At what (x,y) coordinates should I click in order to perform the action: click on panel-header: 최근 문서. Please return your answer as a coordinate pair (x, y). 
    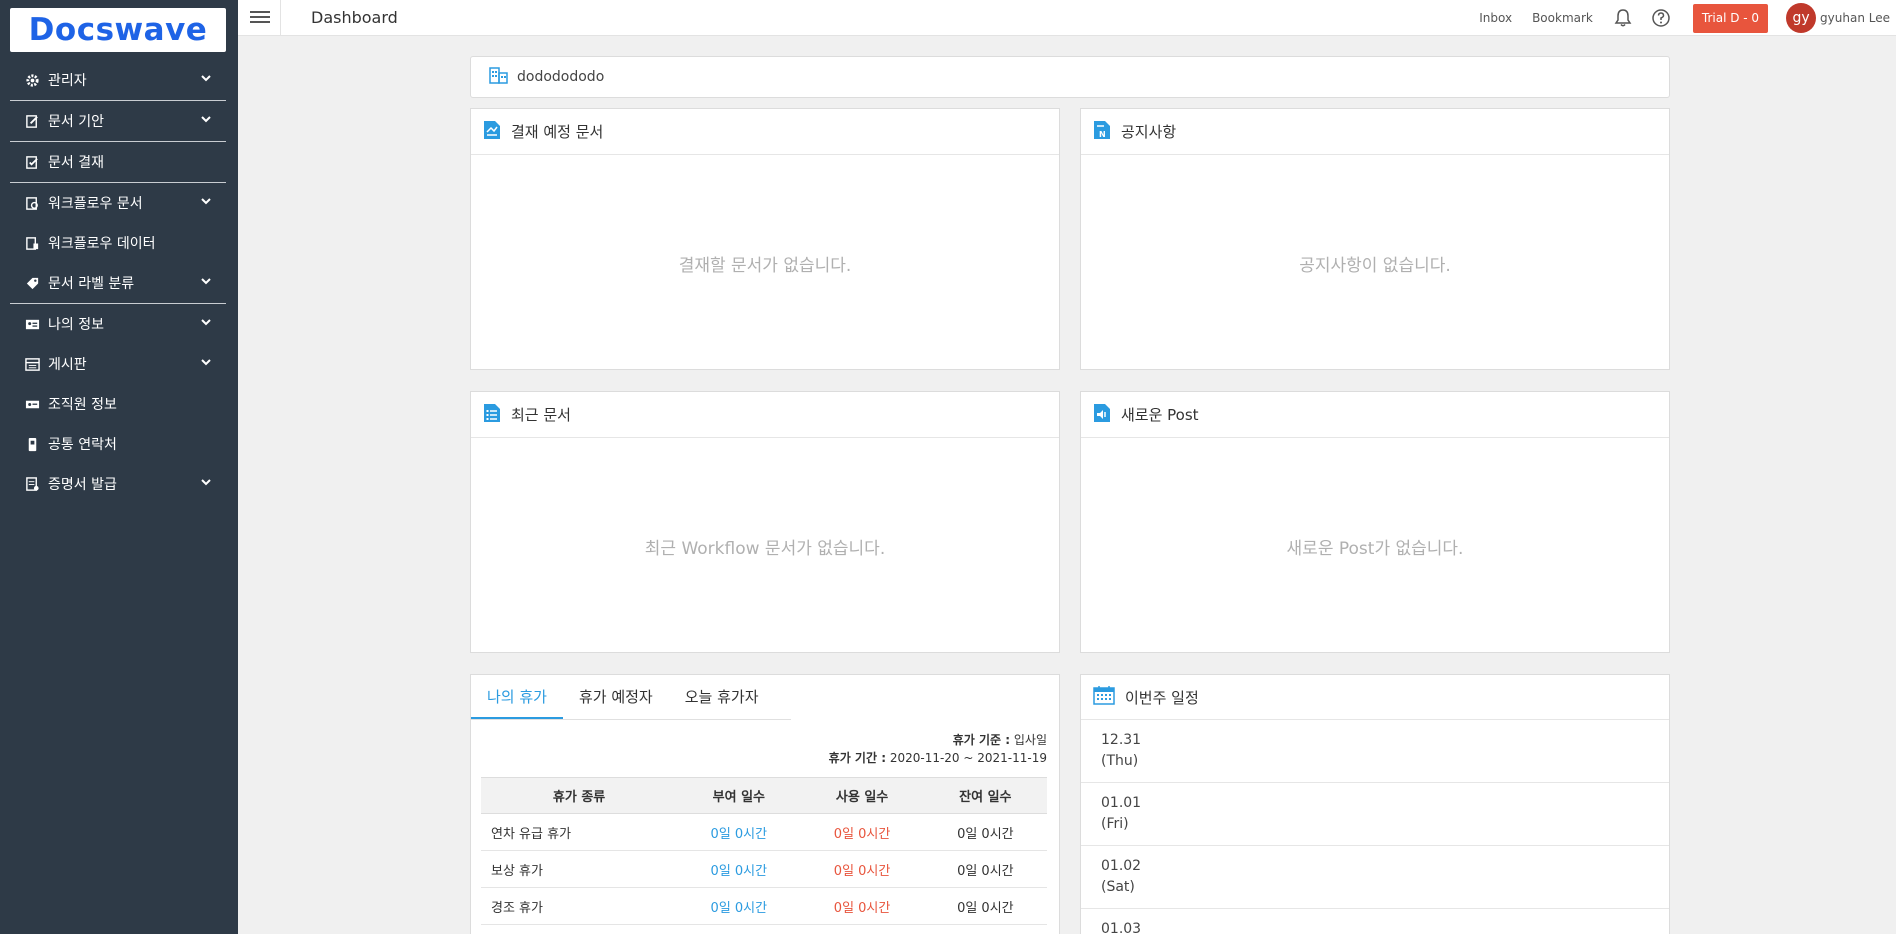
    Looking at the image, I should click on (765, 415).